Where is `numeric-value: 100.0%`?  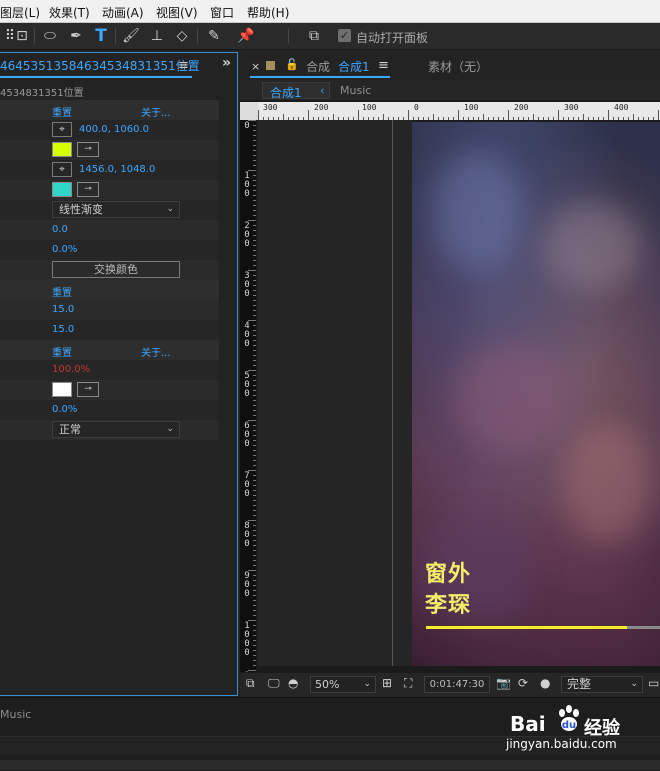 numeric-value: 100.0% is located at coordinates (71, 369).